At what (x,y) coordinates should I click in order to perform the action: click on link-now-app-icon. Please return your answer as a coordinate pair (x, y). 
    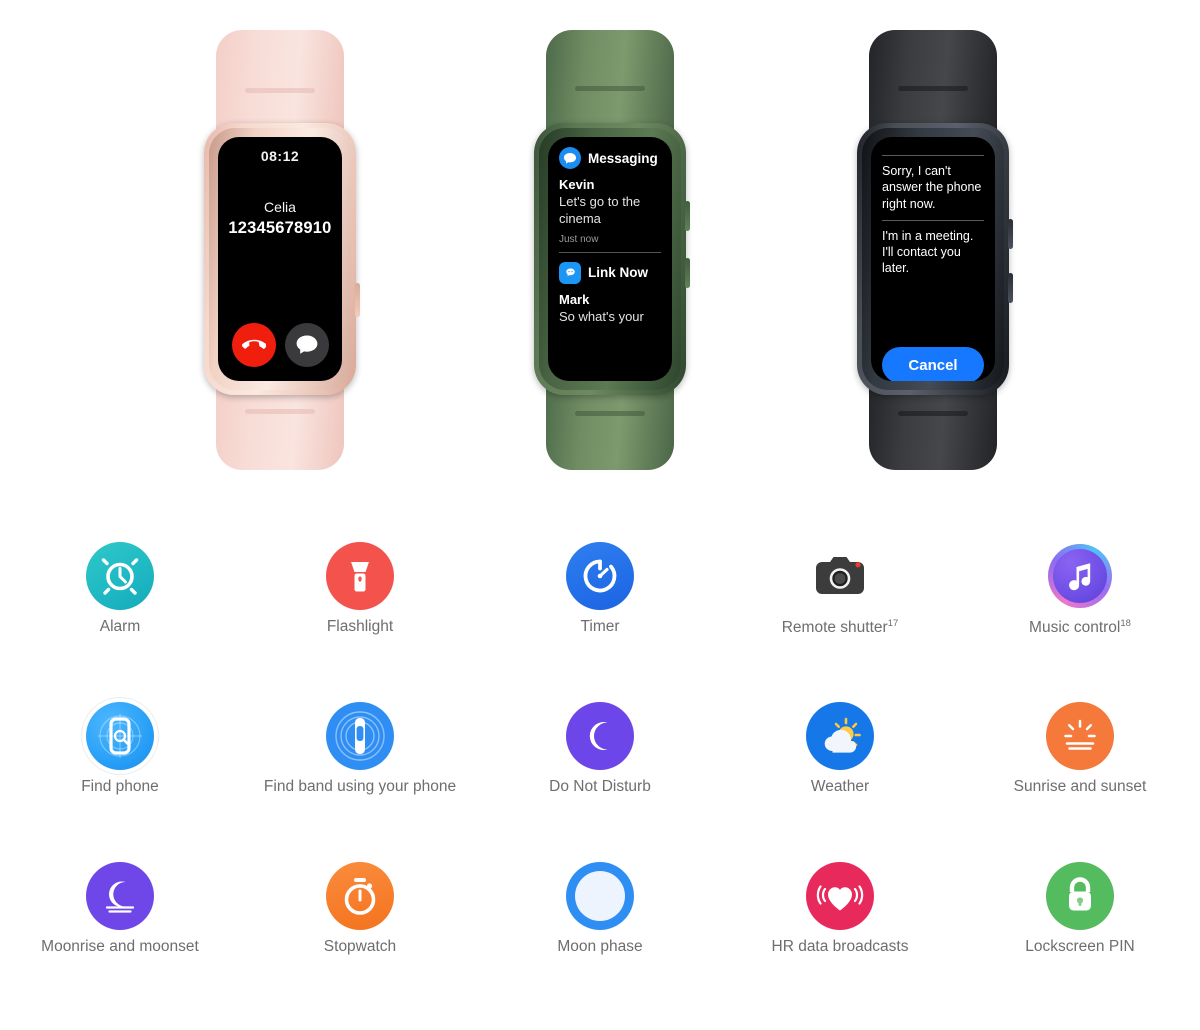
    Looking at the image, I should click on (570, 272).